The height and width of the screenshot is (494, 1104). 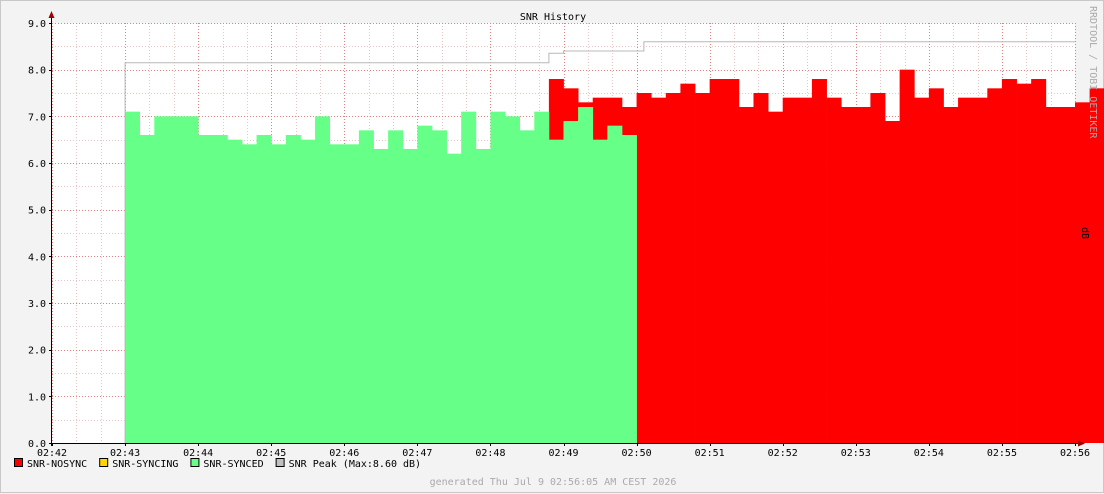 I want to click on x-tick-label: 02:55, so click(x=1002, y=453).